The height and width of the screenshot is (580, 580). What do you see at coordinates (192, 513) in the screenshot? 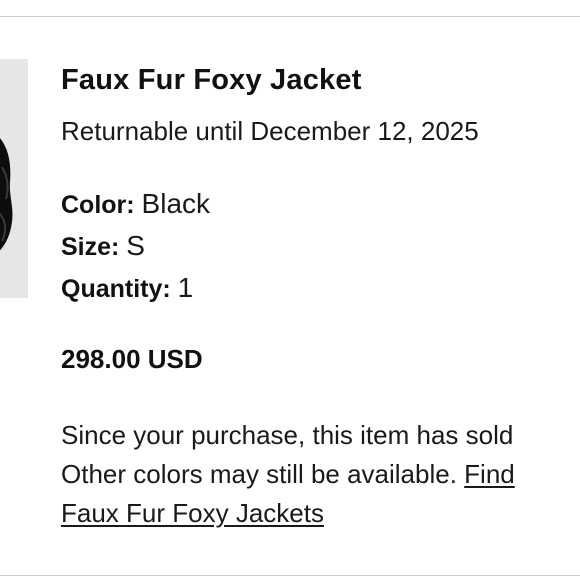
I see `find-similar-link-part2: Faux Fur Foxy Jackets` at bounding box center [192, 513].